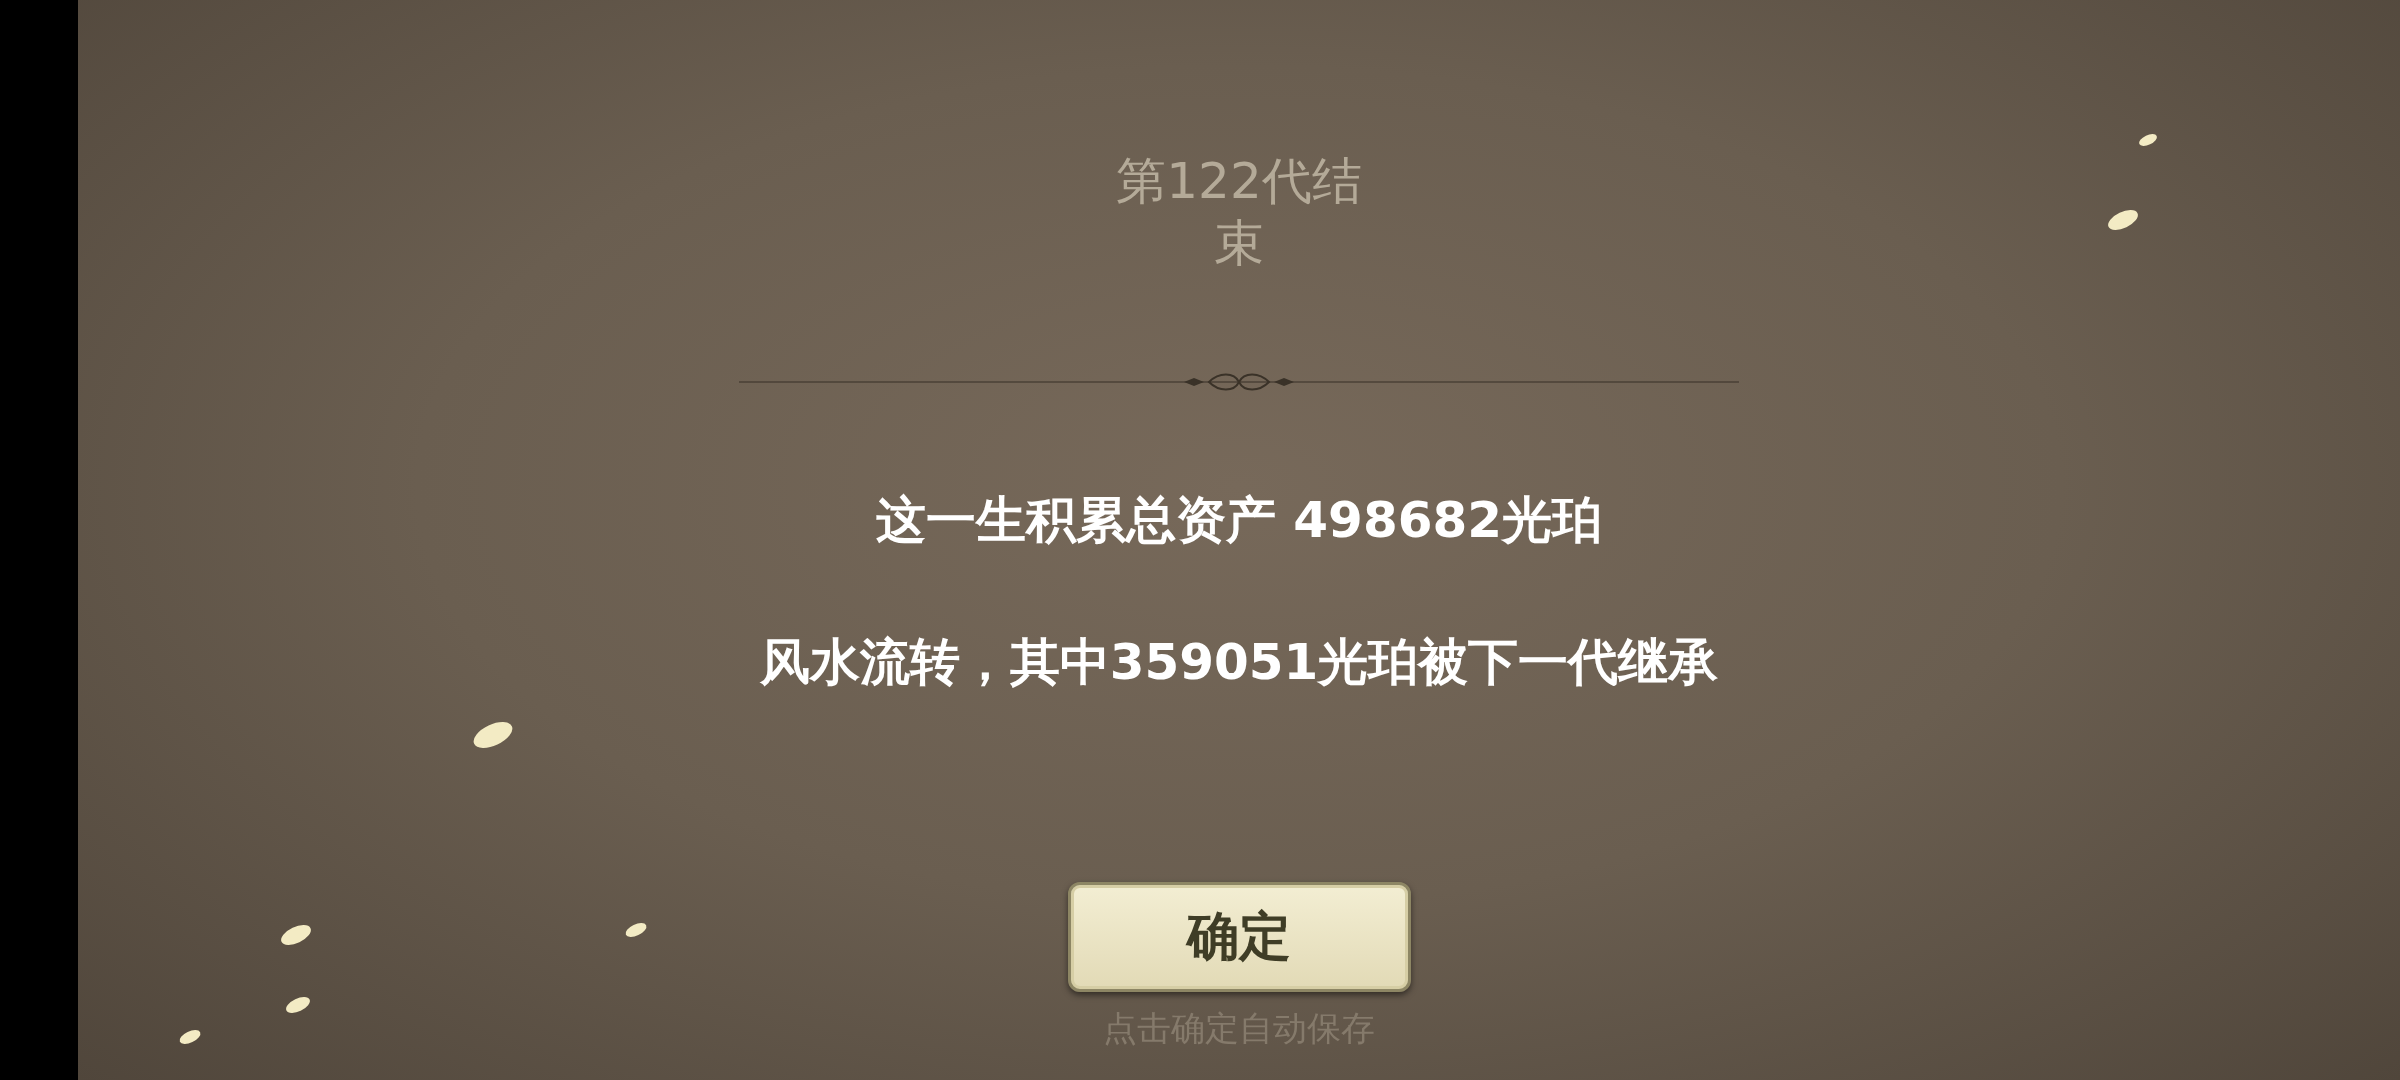  Describe the element at coordinates (1239, 662) in the screenshot. I see `summary-text: 风水流转，其中359051光珀被下一代继承` at that location.